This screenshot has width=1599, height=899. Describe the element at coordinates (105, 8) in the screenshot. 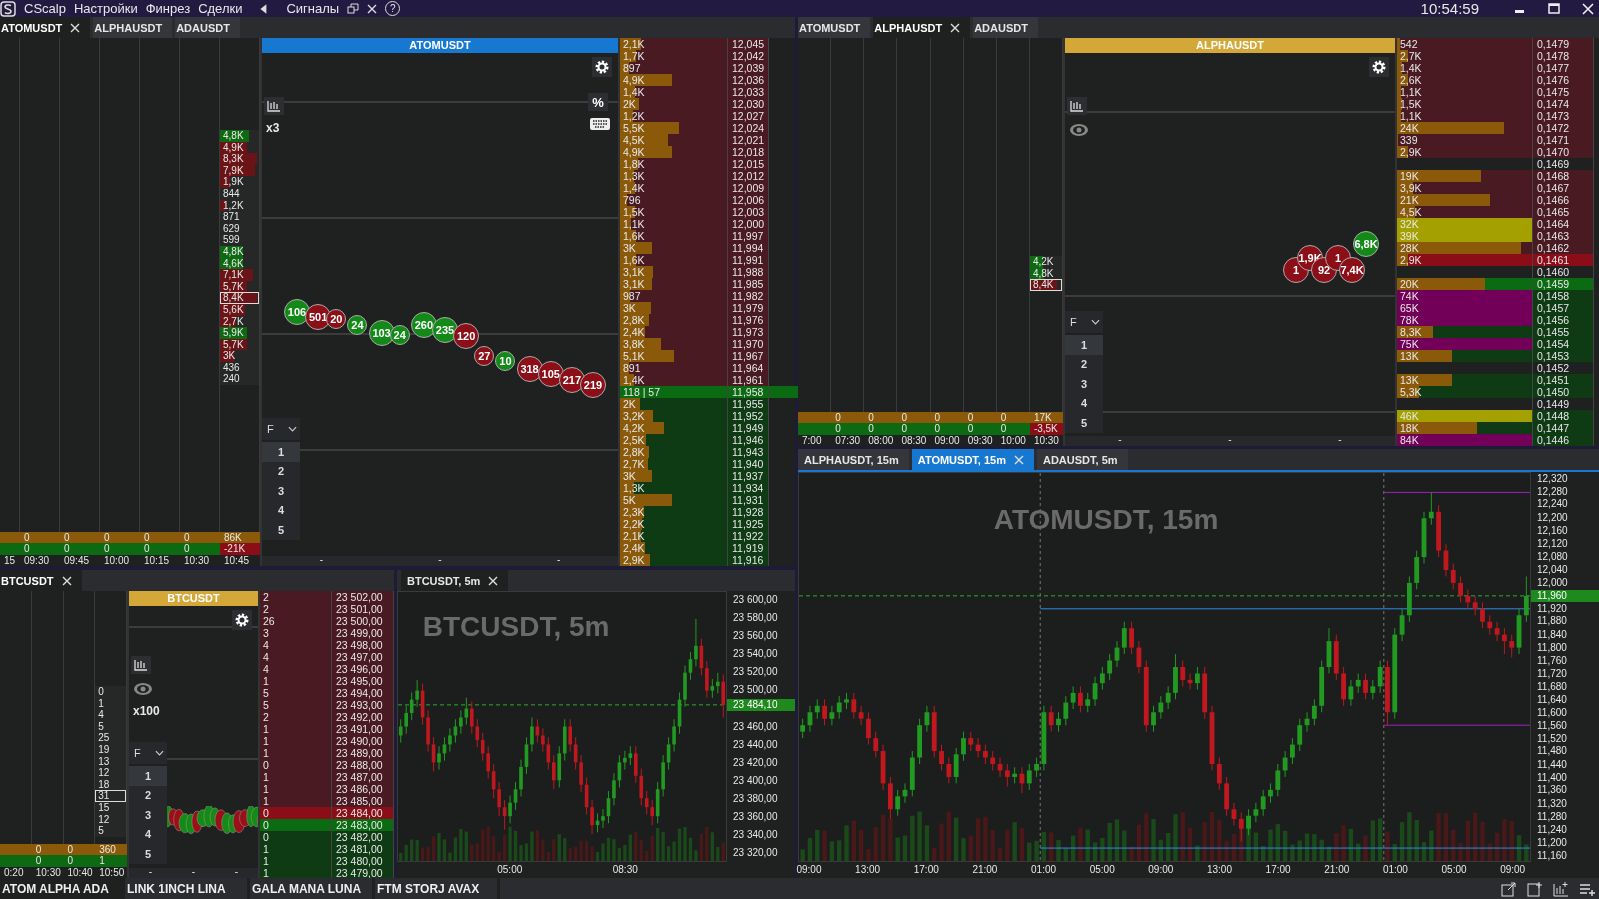

I see `menu-item: Настройки` at that location.